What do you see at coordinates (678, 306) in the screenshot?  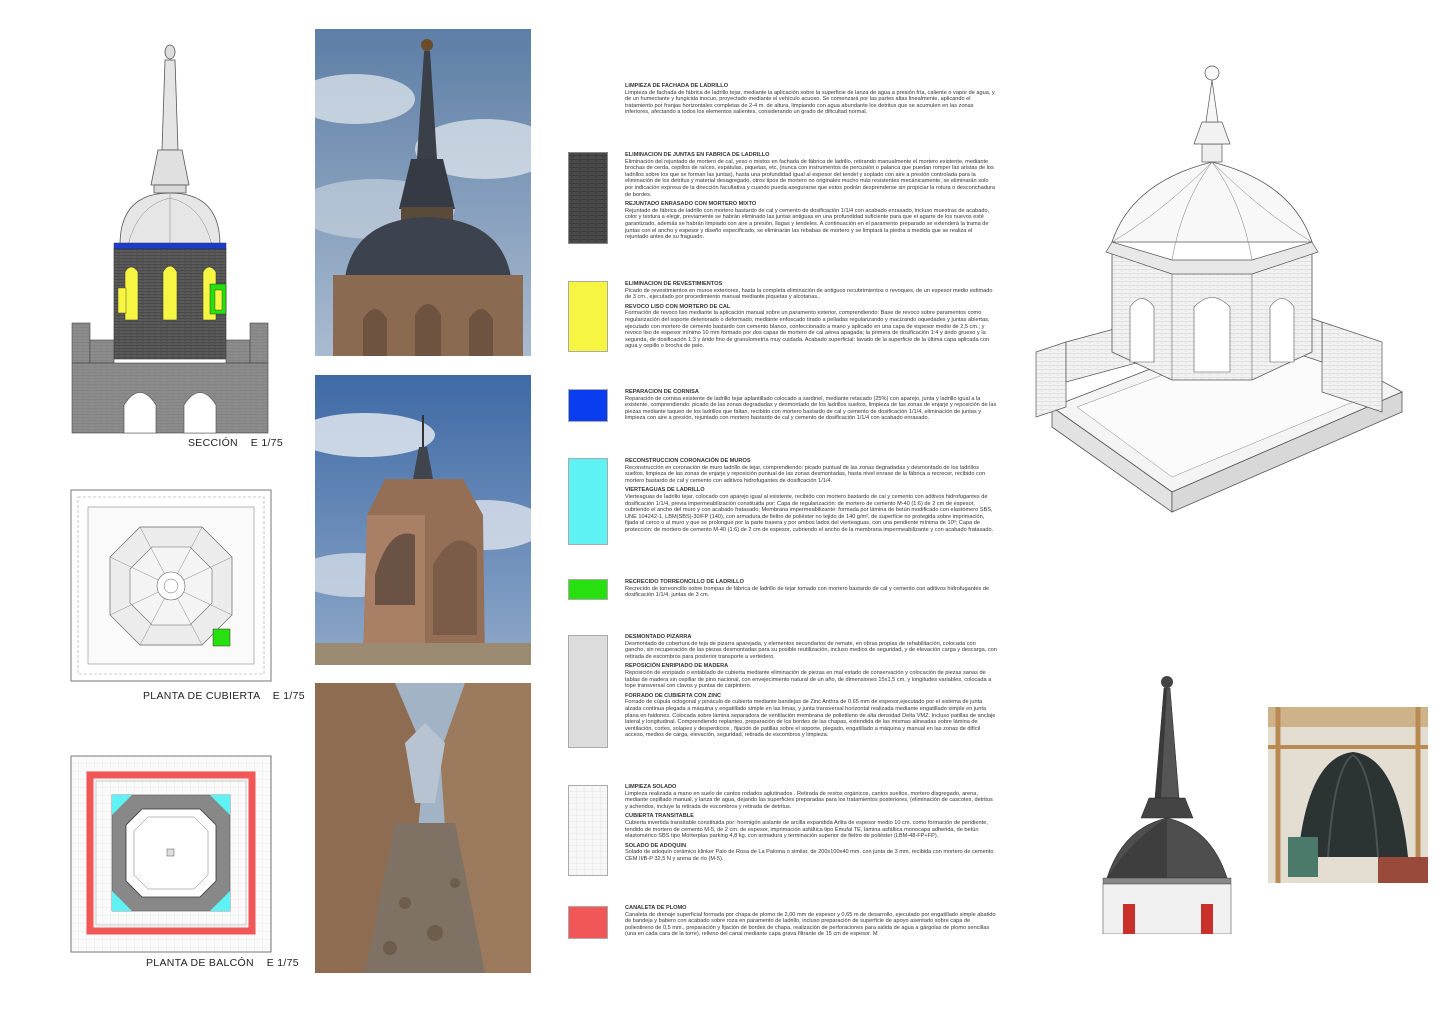 I see `spec-title: REVOCO LISO CON MORTERO DE CAL` at bounding box center [678, 306].